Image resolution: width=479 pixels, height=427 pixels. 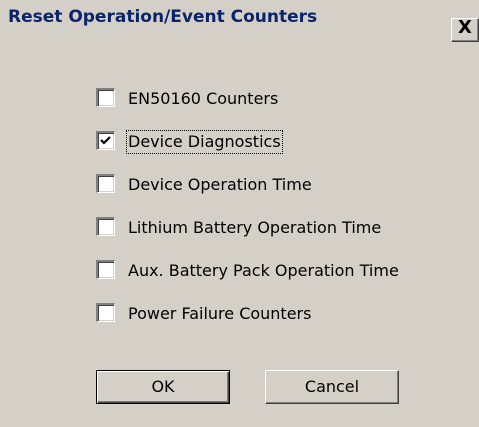 What do you see at coordinates (263, 270) in the screenshot?
I see `option-label: Aux. Battery Pack Operation Time` at bounding box center [263, 270].